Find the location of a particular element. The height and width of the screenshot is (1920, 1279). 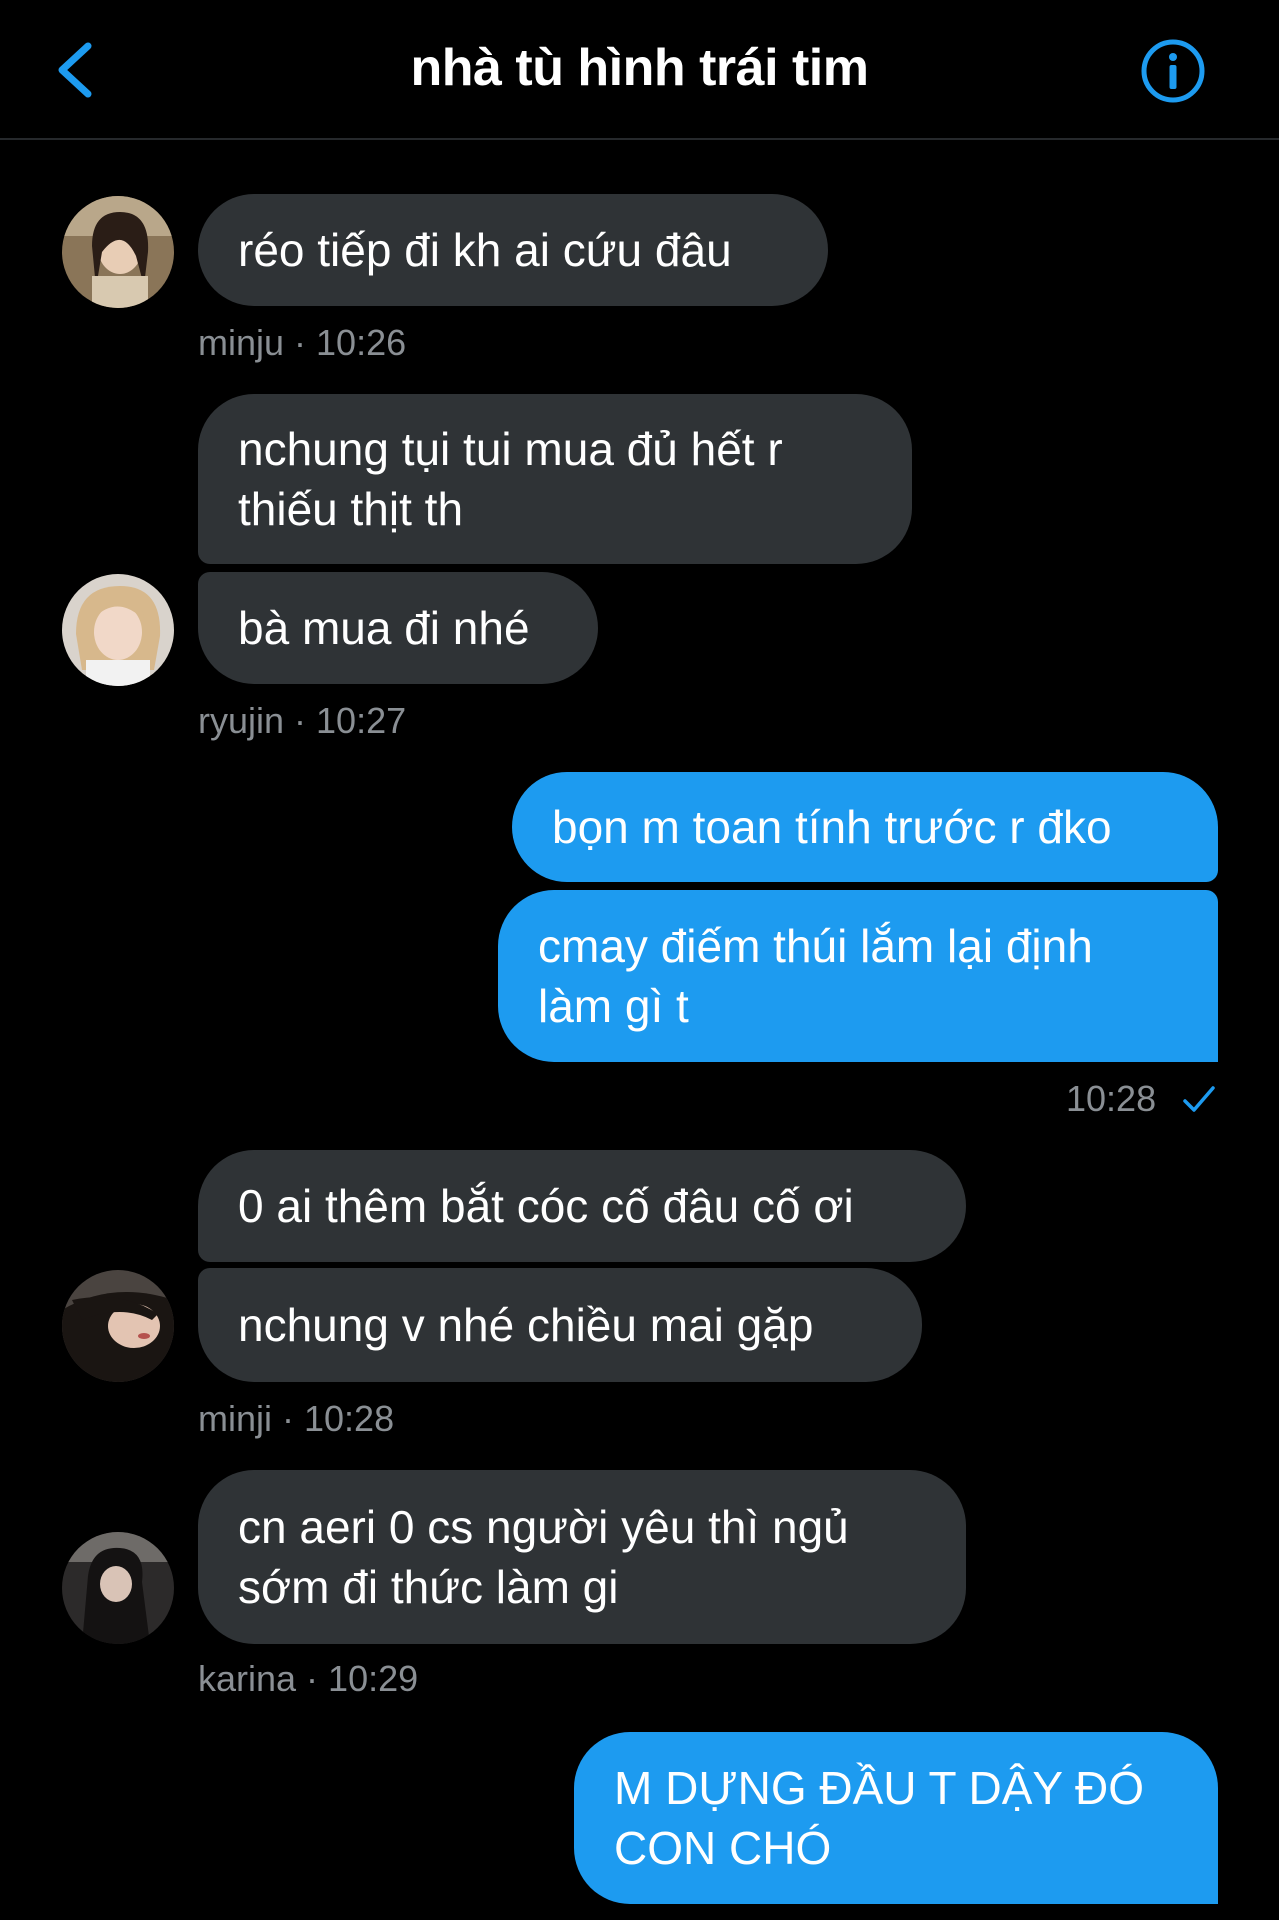

message-bubble: nchung v nhé chiều mai gặp is located at coordinates (560, 1325).